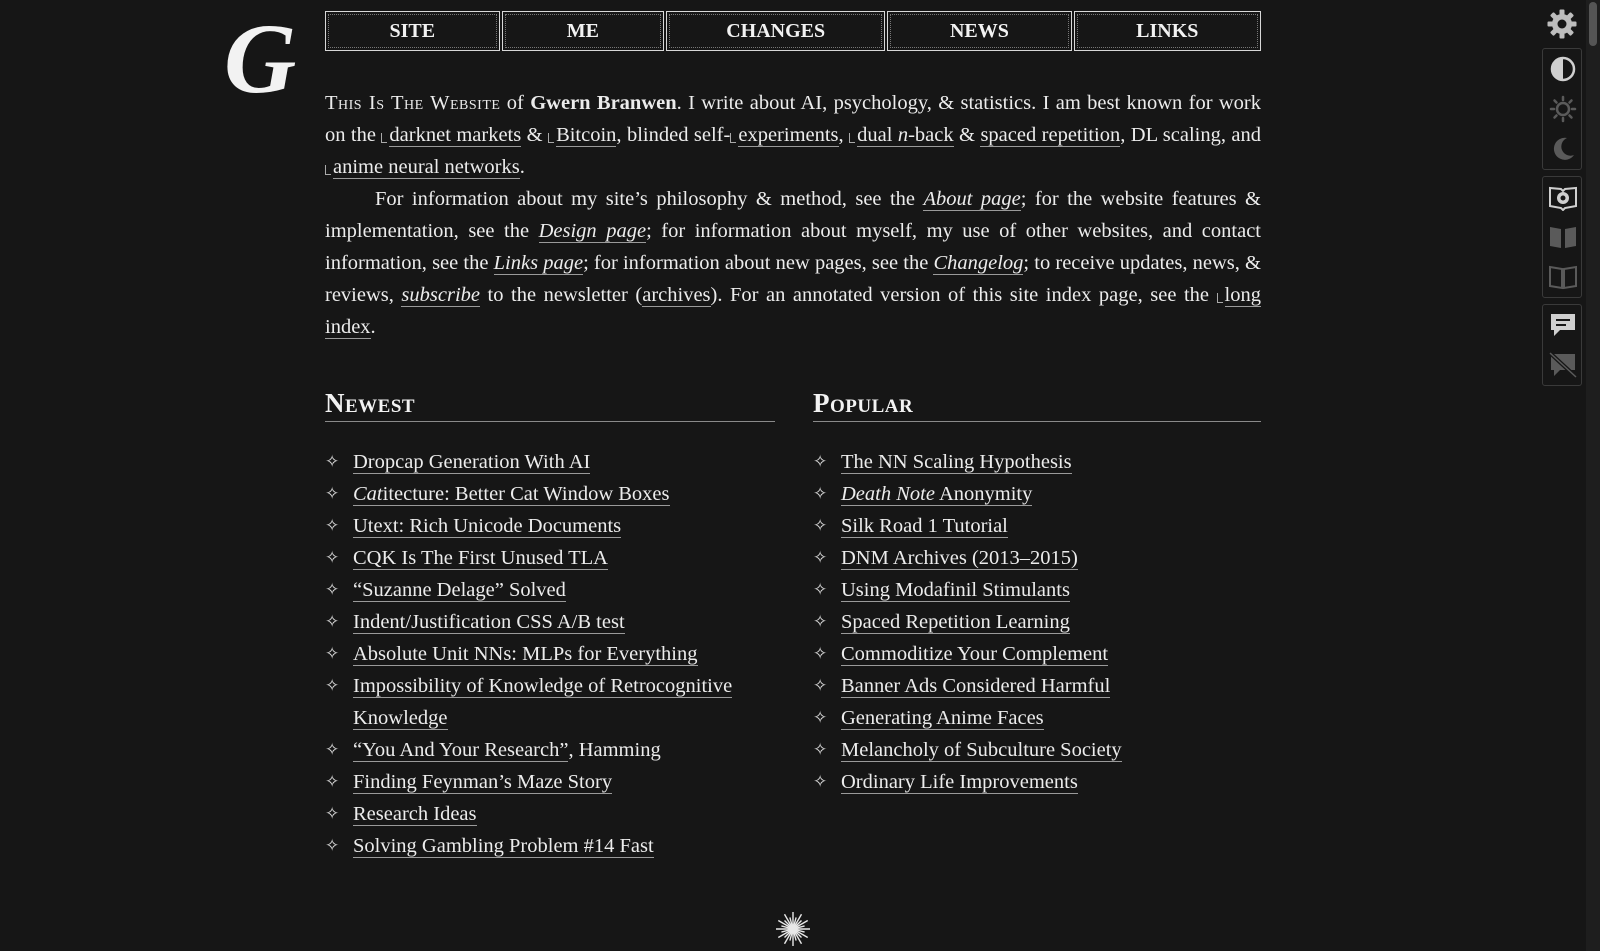 This screenshot has width=1600, height=951. What do you see at coordinates (526, 494) in the screenshot?
I see `link-text: itecture: Better Cat Window Boxes` at bounding box center [526, 494].